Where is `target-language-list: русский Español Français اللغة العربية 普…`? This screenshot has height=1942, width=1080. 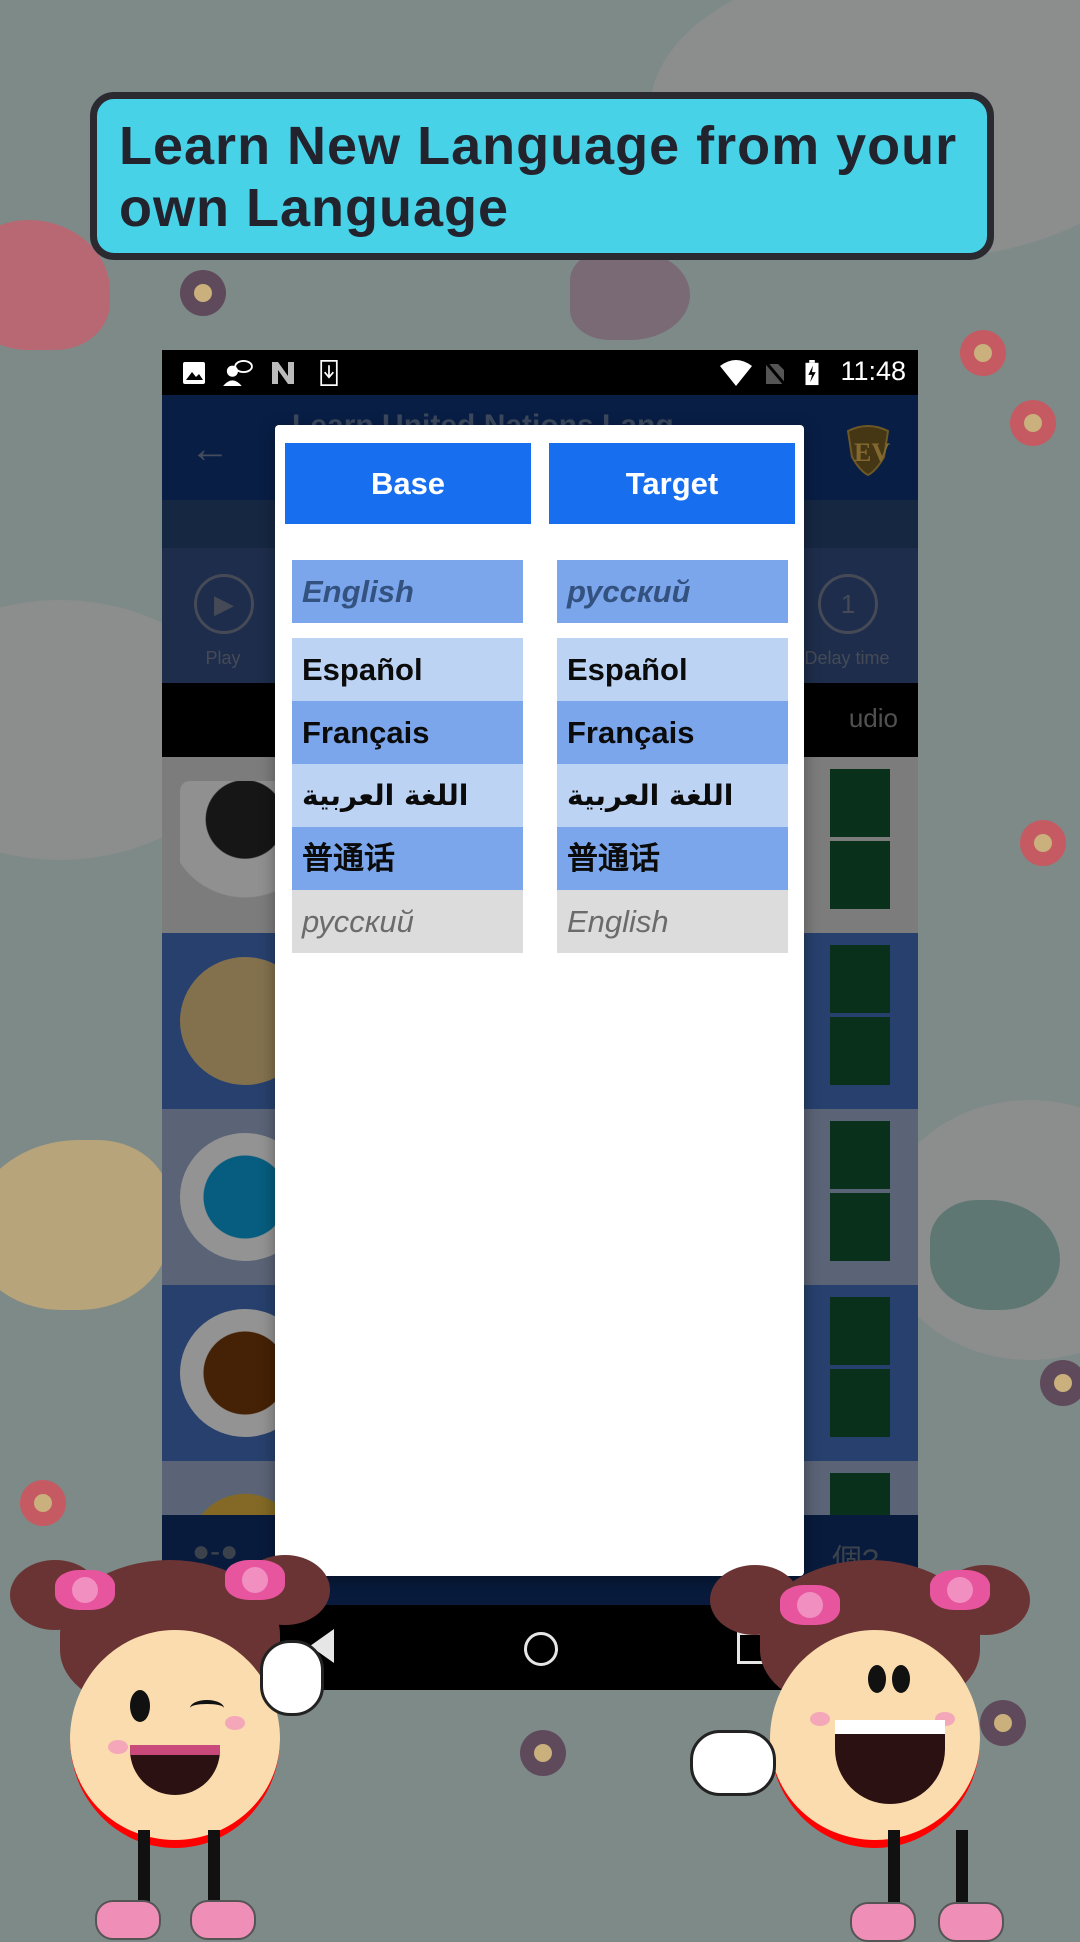 target-language-list: русский Español Français اللغة العربية 普… is located at coordinates (672, 756).